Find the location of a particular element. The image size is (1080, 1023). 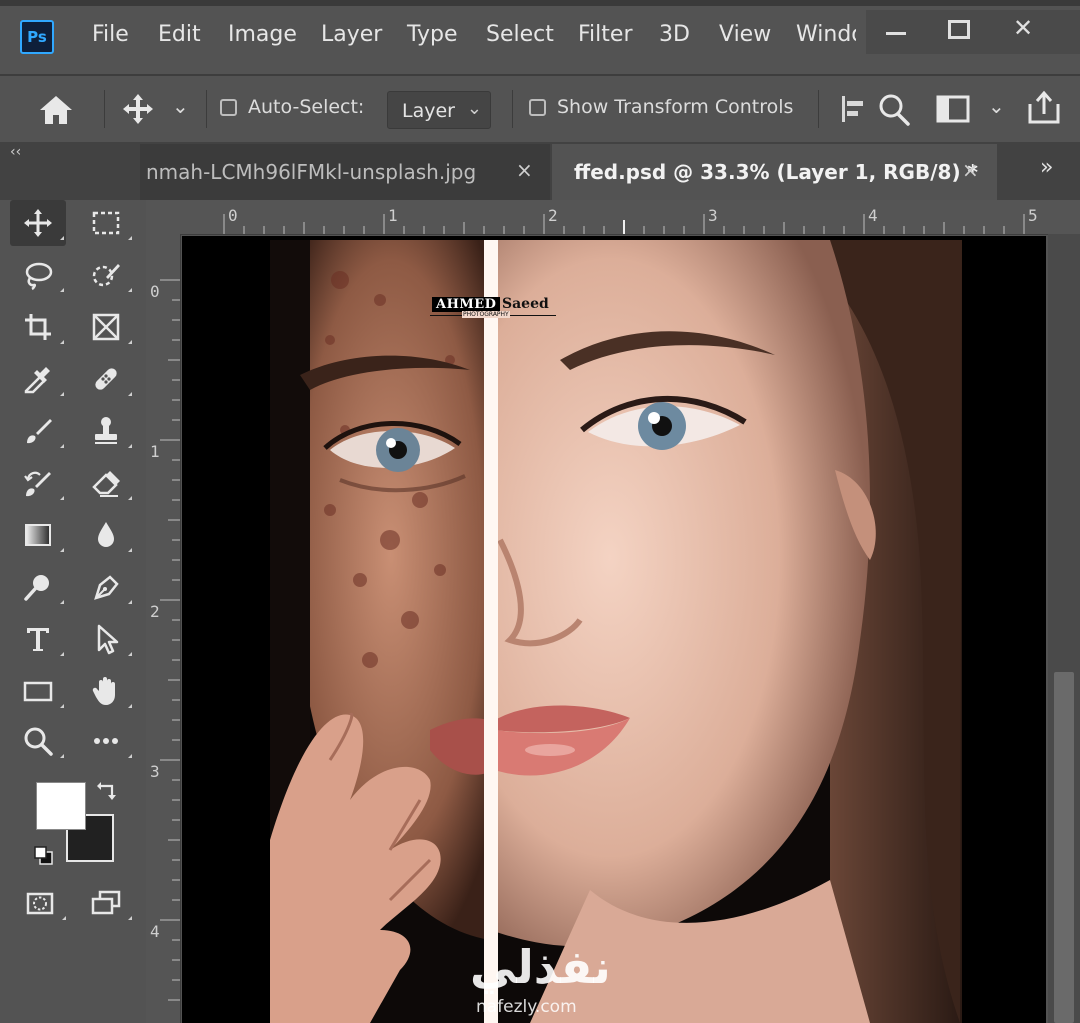

move-tool-preset-button is located at coordinates (138, 109).